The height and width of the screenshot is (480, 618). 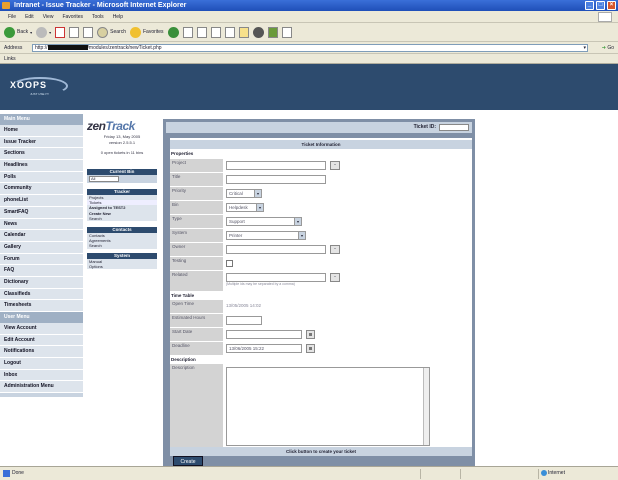 What do you see at coordinates (41, 364) in the screenshot?
I see `sidebar-item-logout: Logout` at bounding box center [41, 364].